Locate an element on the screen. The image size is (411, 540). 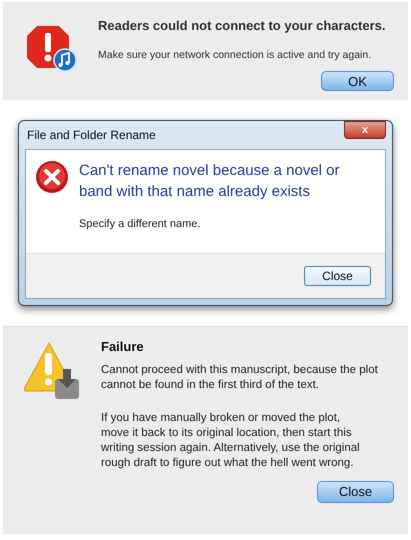
ok-button: OK is located at coordinates (357, 81).